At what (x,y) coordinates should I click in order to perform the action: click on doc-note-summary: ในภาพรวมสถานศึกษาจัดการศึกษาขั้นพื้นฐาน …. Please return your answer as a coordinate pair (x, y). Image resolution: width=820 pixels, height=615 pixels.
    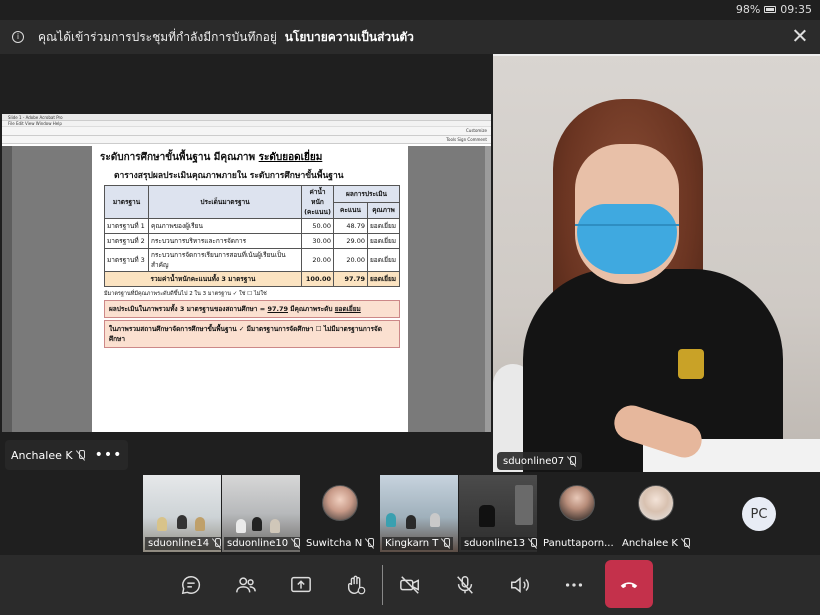
    Looking at the image, I should click on (252, 334).